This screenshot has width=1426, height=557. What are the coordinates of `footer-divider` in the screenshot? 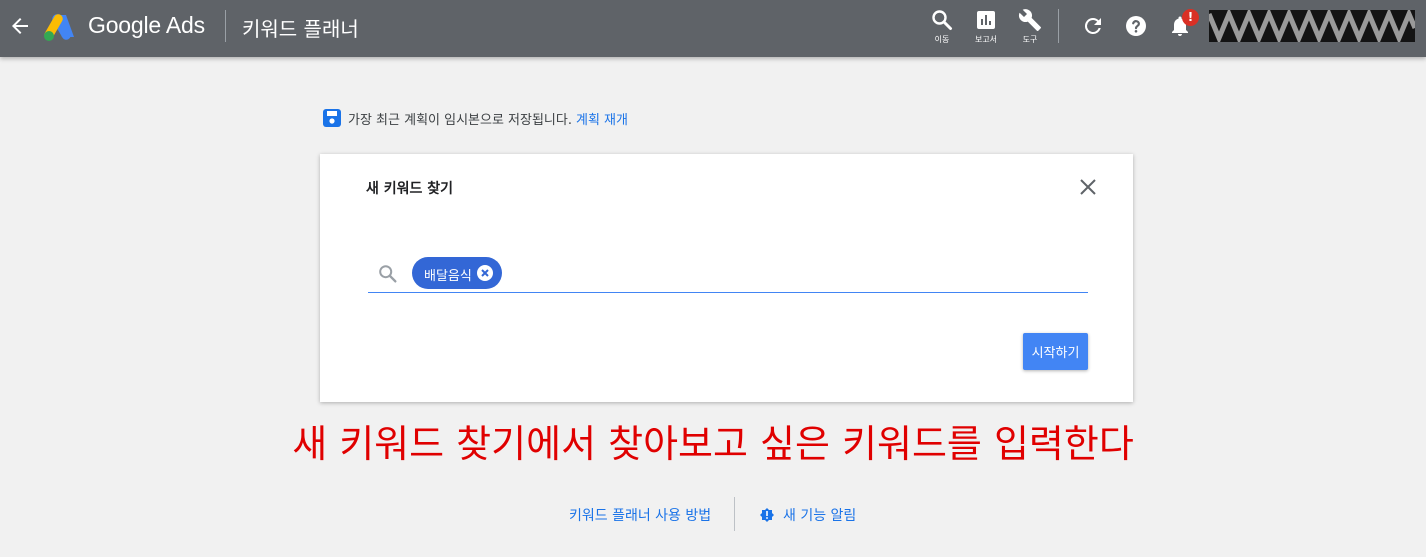 It's located at (734, 514).